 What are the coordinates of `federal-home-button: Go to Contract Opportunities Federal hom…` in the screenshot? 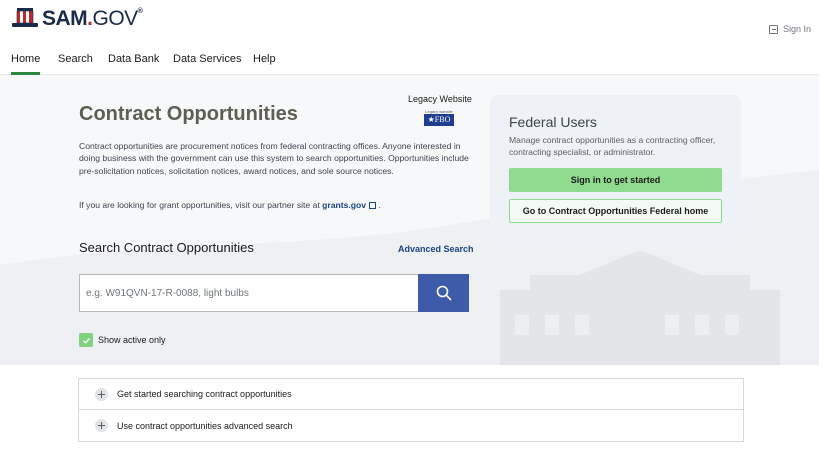 It's located at (615, 211).